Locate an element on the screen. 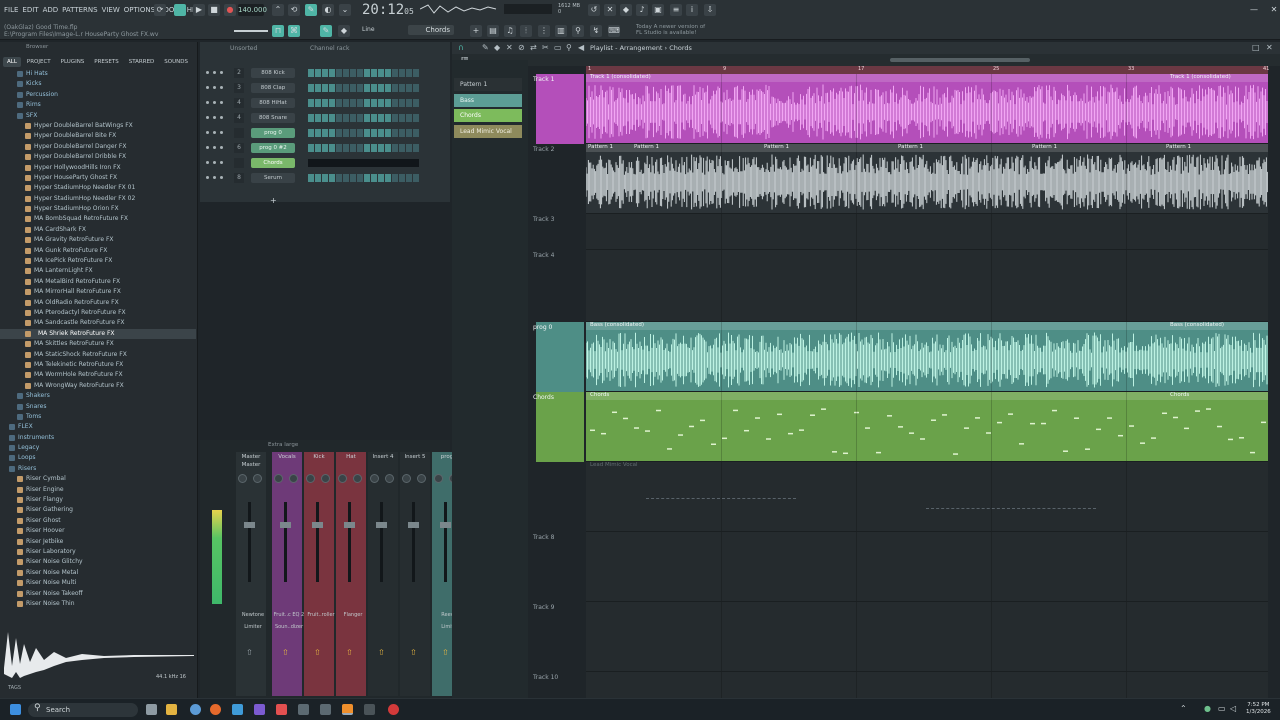  channel-mixer-track: 4 is located at coordinates (239, 103).